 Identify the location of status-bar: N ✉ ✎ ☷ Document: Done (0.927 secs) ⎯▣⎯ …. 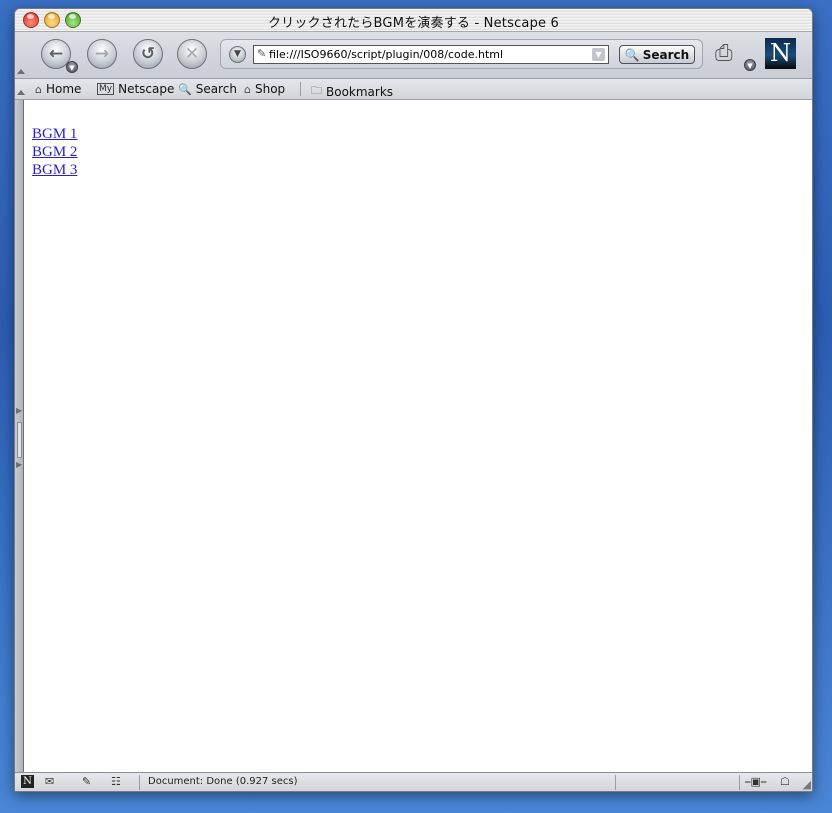
(413, 781).